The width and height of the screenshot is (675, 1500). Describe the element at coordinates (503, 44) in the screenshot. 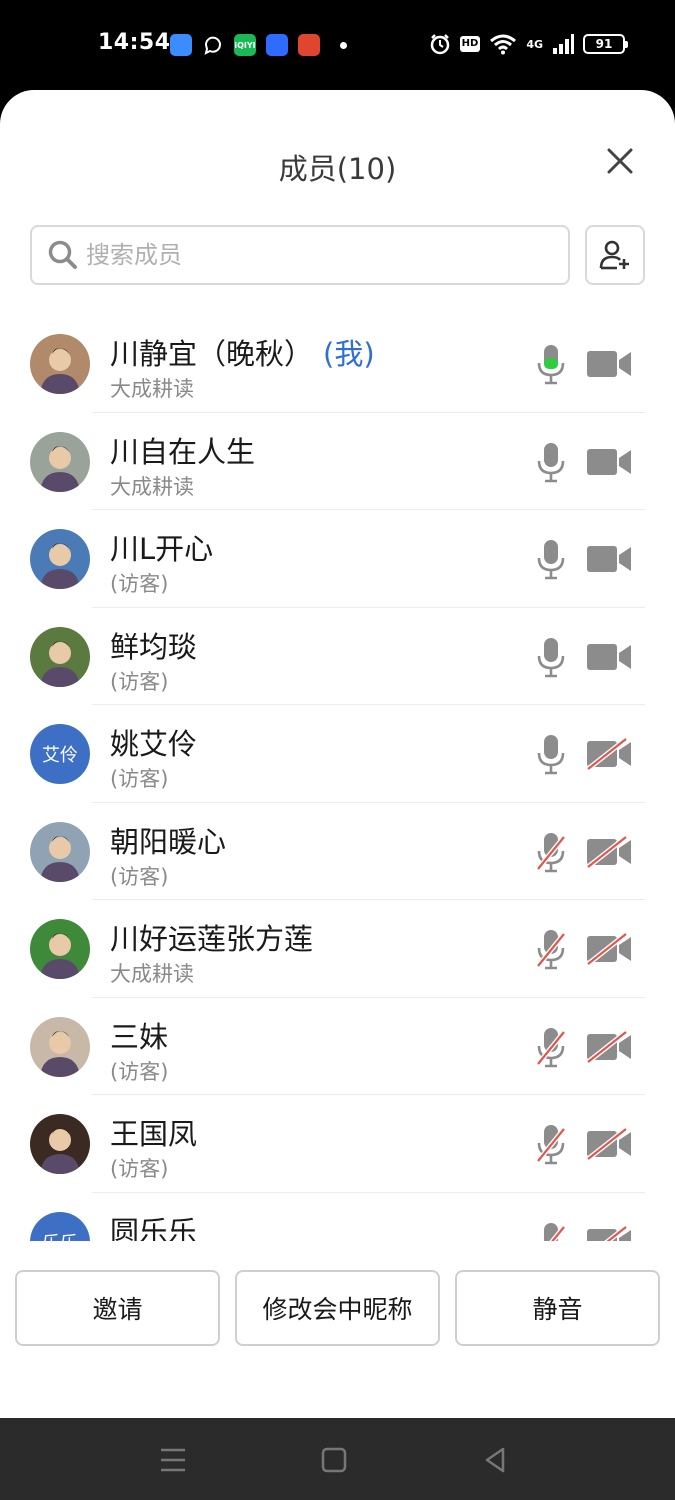

I see `wifi-icon` at that location.